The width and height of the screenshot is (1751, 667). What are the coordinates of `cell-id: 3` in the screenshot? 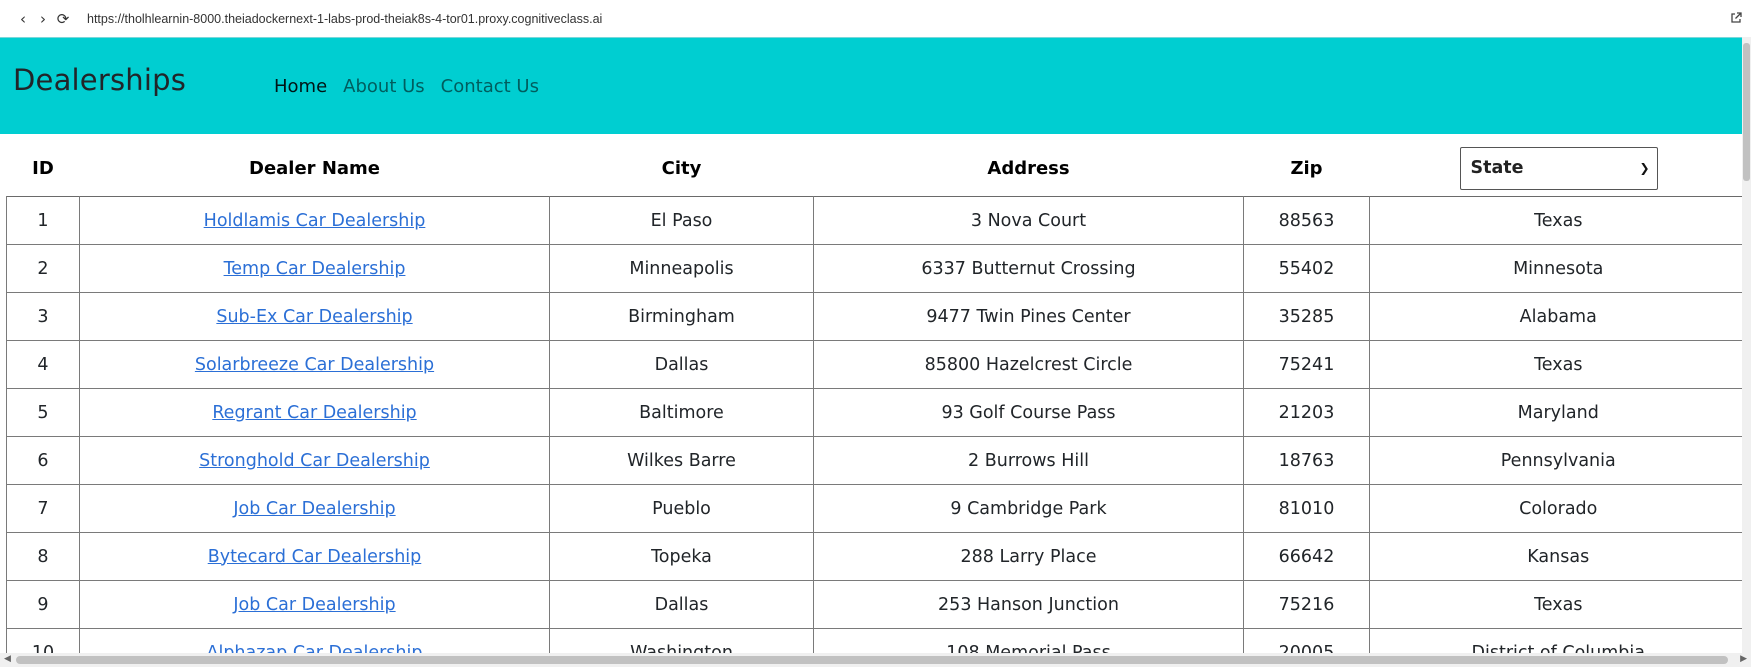 It's located at (43, 316).